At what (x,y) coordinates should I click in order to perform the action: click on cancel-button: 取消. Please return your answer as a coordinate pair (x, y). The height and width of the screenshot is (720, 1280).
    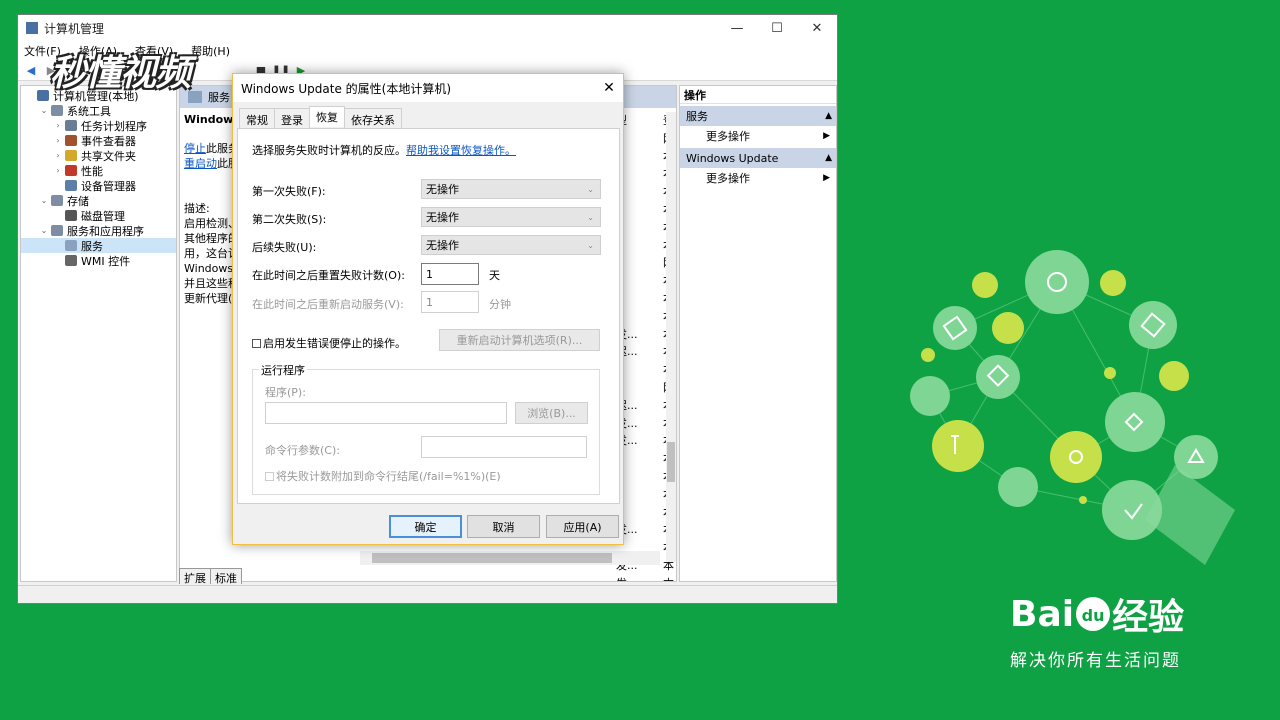
    Looking at the image, I should click on (503, 526).